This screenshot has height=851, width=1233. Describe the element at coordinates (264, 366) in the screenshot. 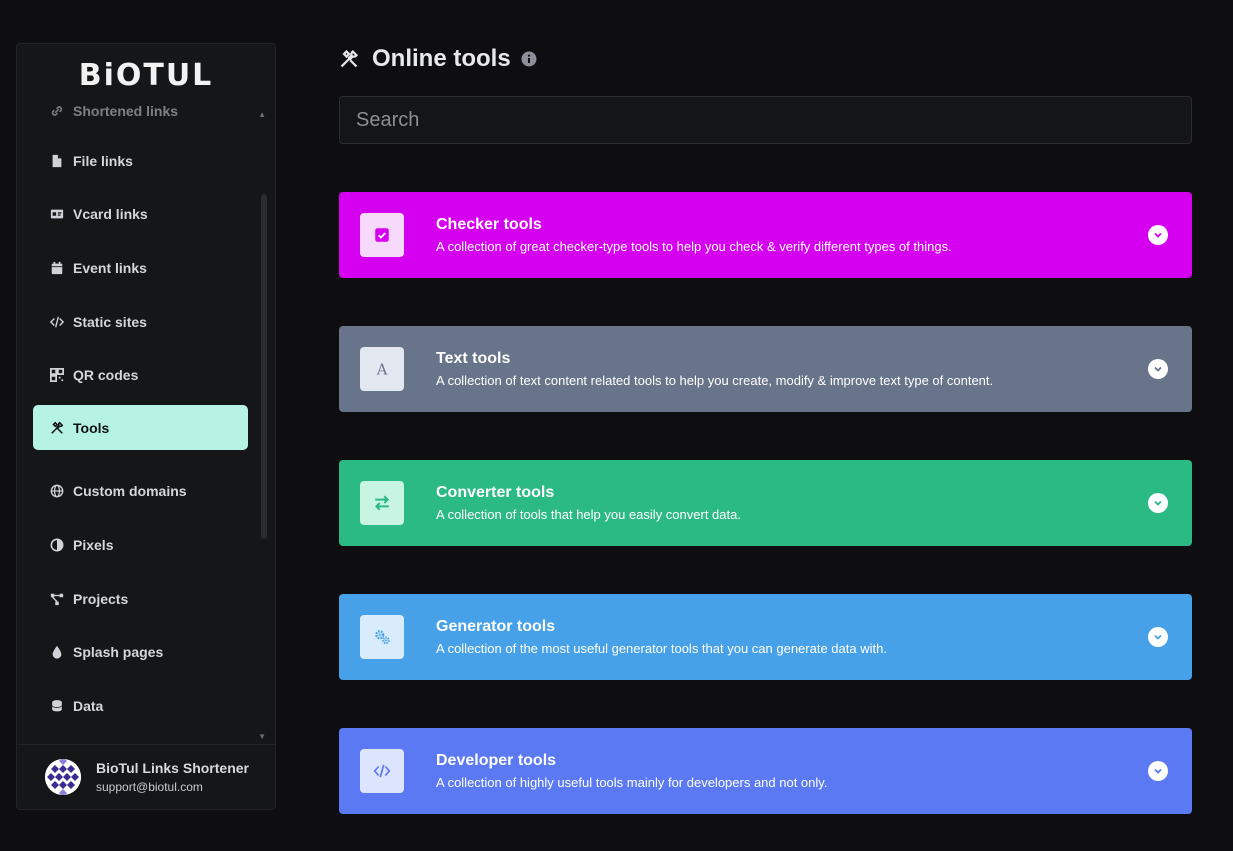

I see `sidebar-scrollbar` at that location.